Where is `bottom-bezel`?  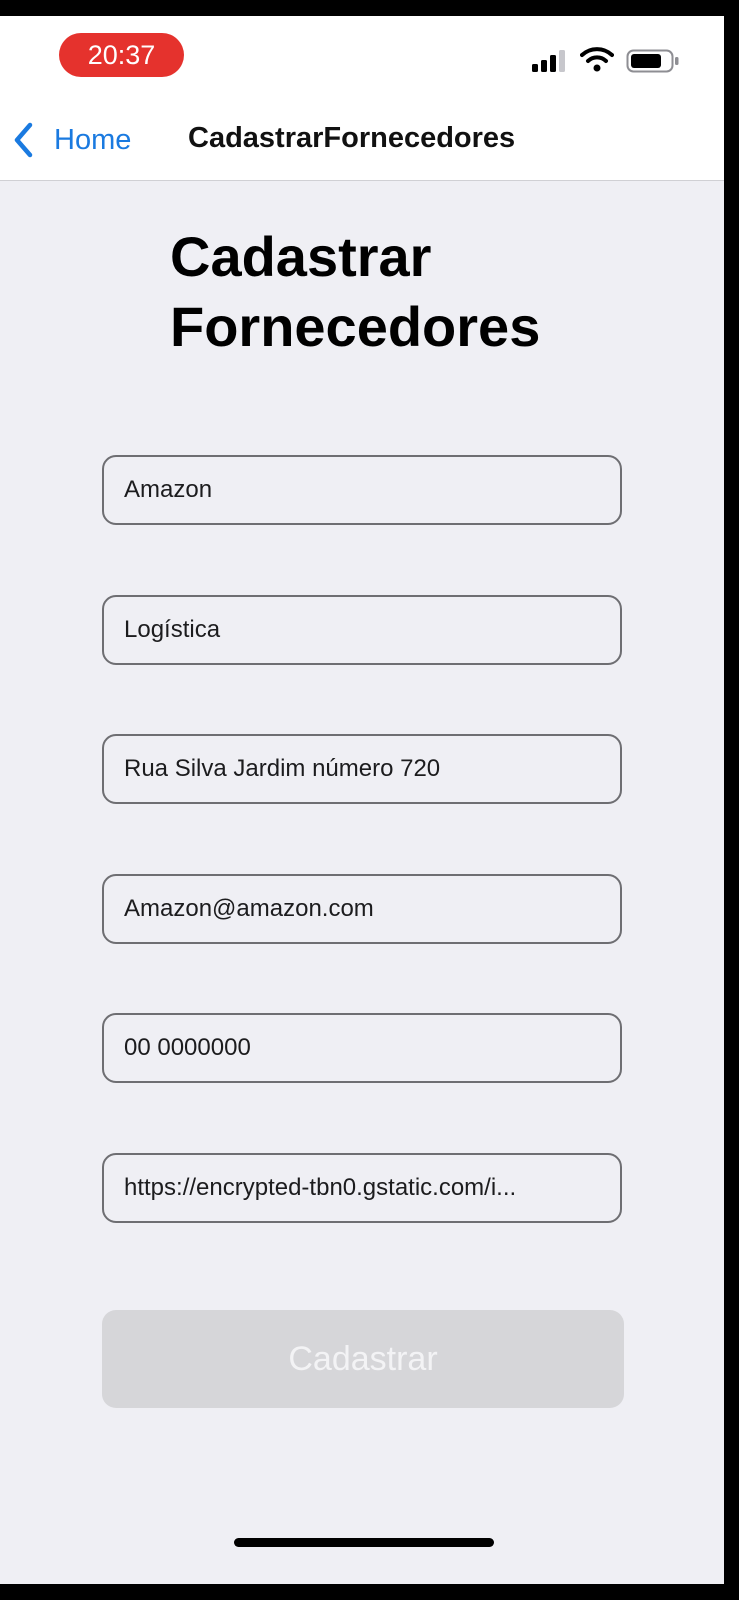 bottom-bezel is located at coordinates (369, 1592).